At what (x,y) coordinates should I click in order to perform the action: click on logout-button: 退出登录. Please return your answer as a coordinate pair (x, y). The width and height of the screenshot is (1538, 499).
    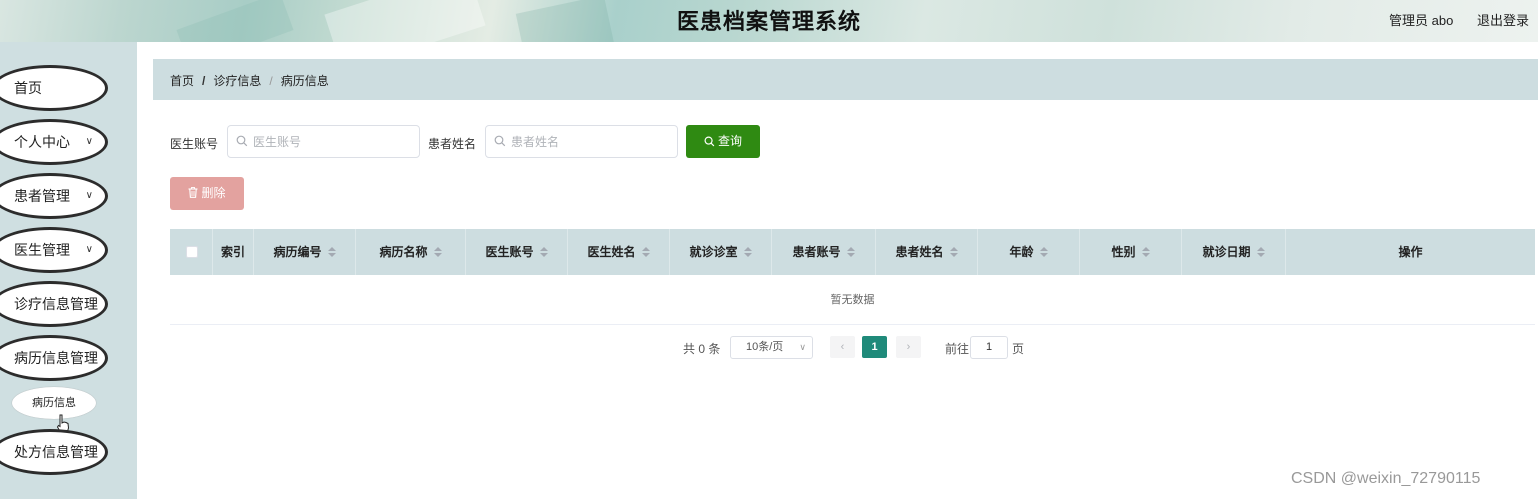
    Looking at the image, I should click on (1503, 19).